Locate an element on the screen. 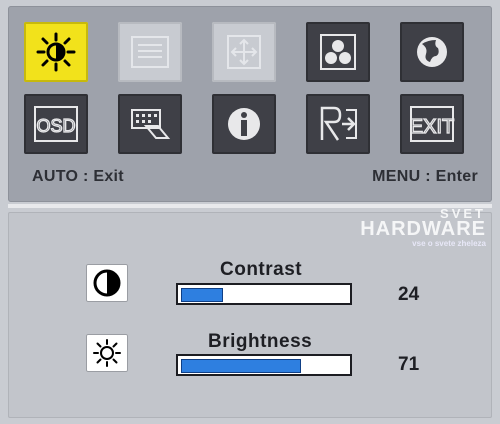 This screenshot has height=424, width=500. contrast-label: Contrast is located at coordinates (261, 269).